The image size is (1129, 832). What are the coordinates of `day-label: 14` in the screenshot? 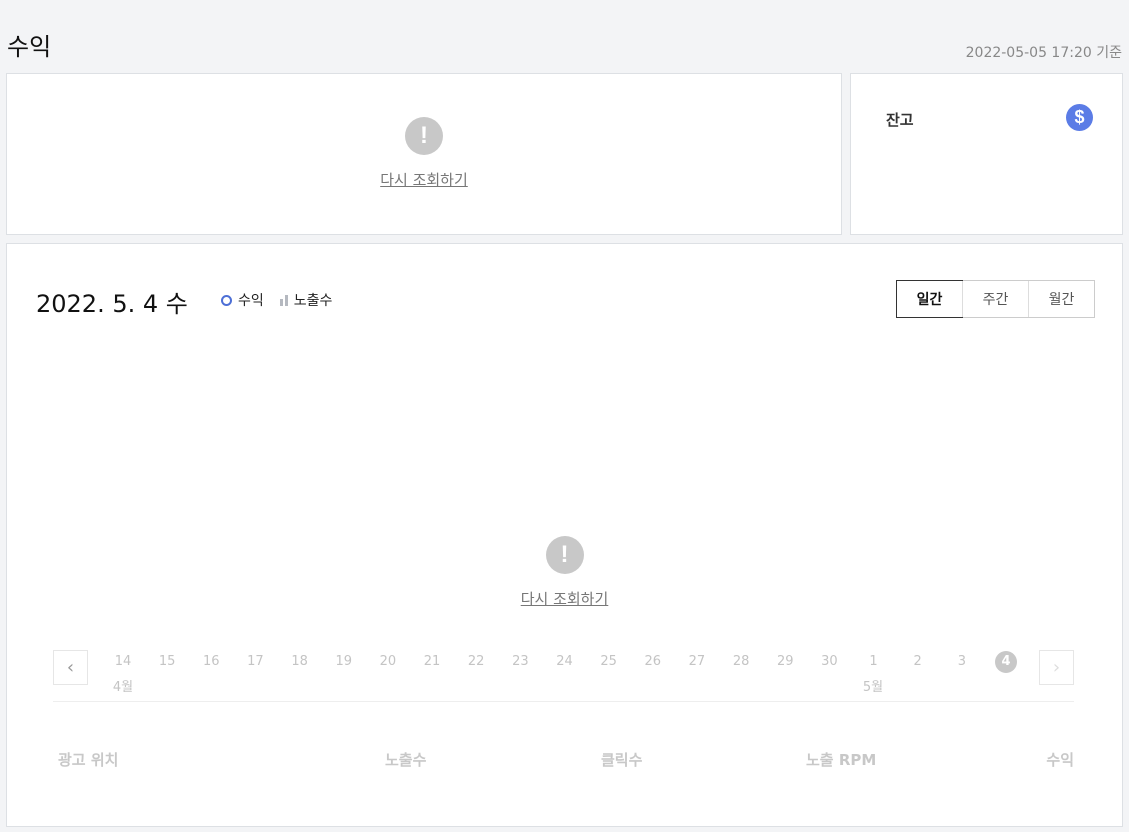 It's located at (123, 661).